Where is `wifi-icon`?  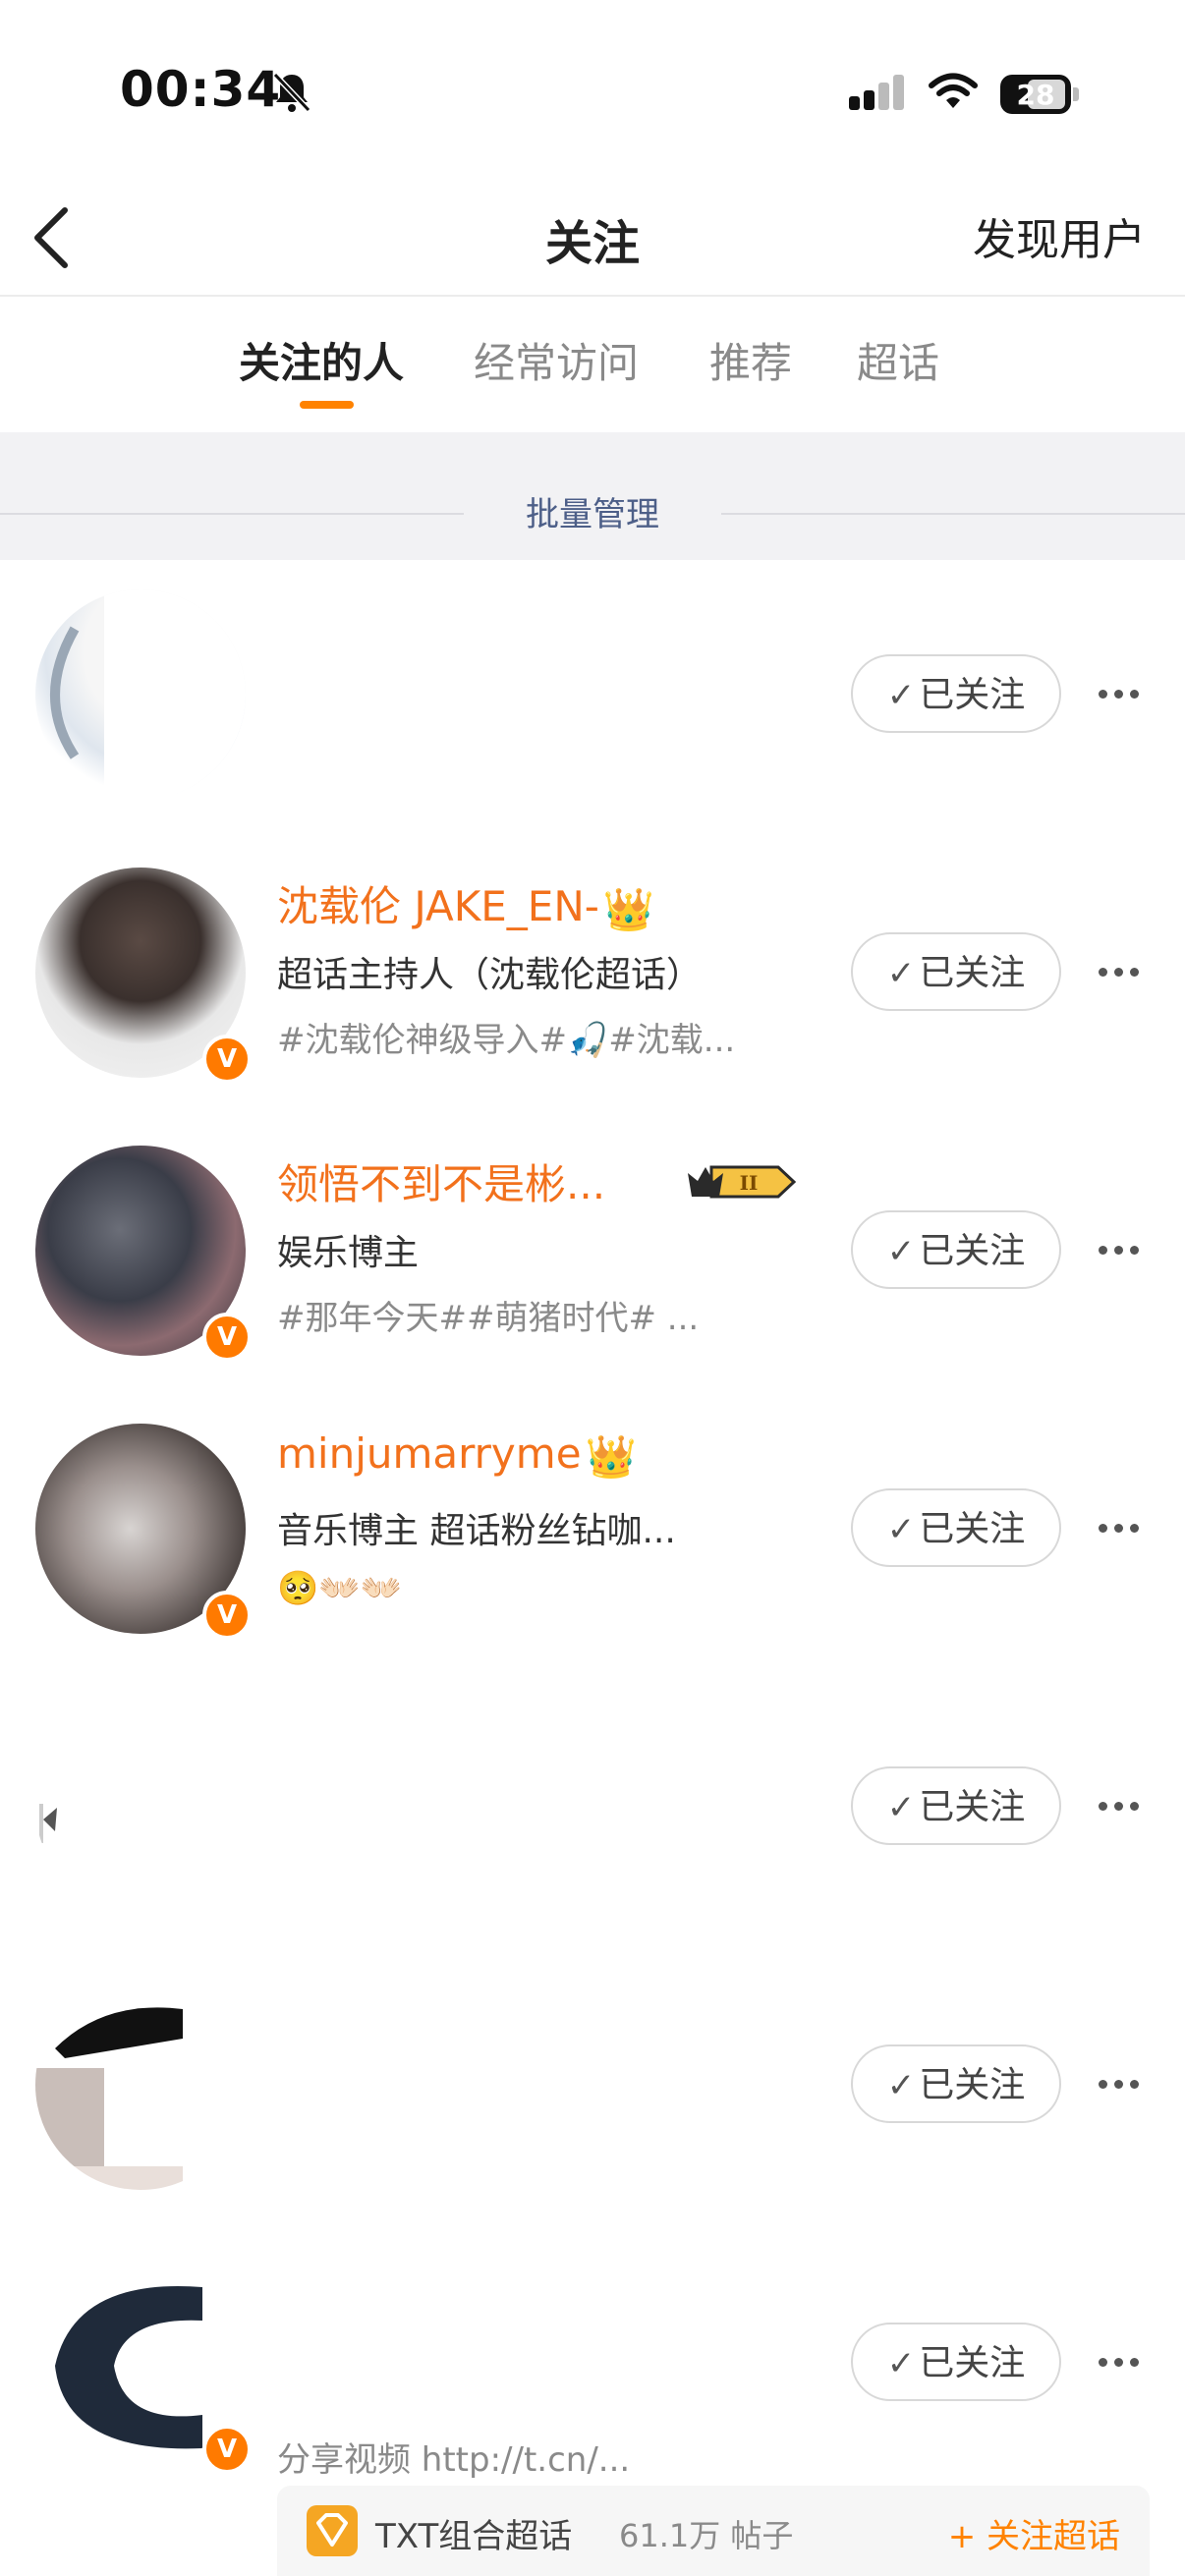
wifi-icon is located at coordinates (954, 90).